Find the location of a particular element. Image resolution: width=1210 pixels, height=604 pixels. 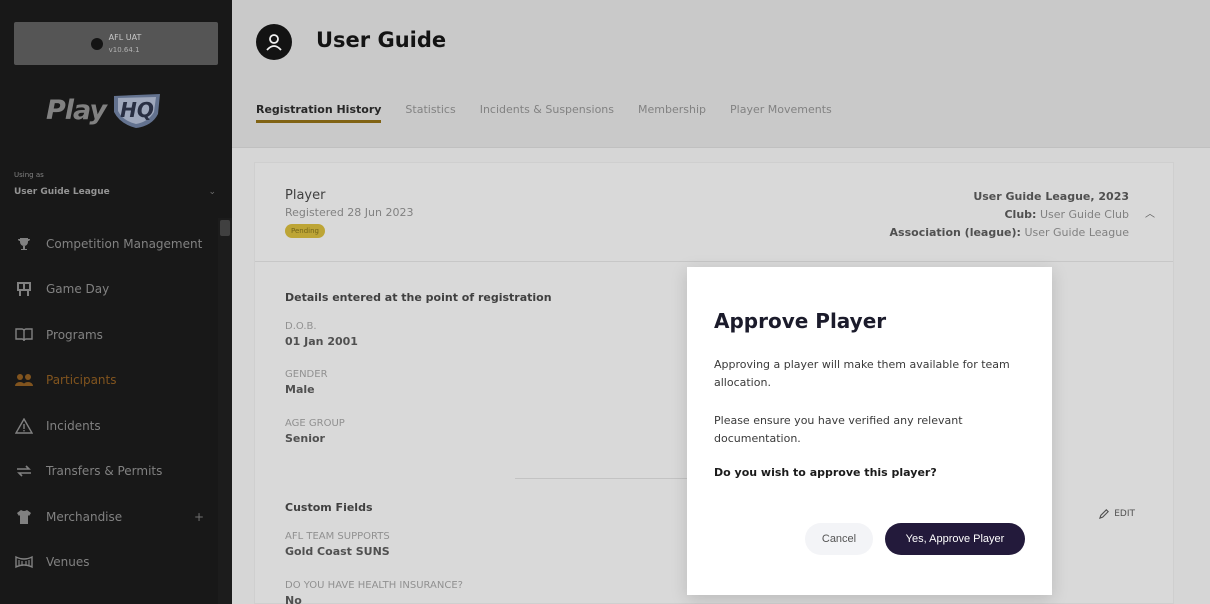

dialog-question: Do you wish to approve this player? is located at coordinates (825, 472).